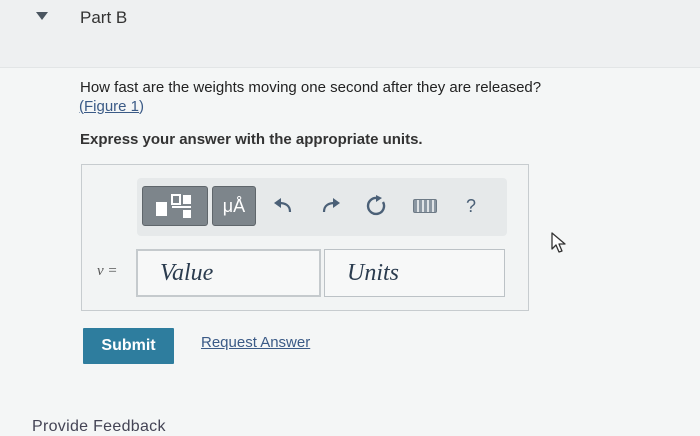  I want to click on undo-icon, so click(283, 205).